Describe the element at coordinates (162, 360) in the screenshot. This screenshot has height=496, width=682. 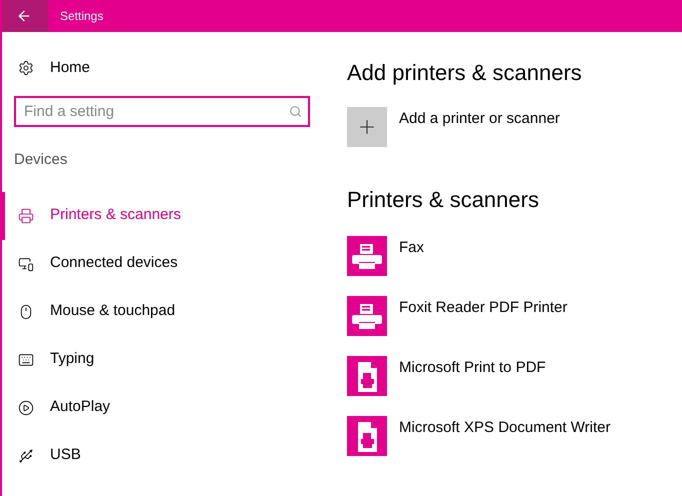
I see `nav-item: Typing` at that location.